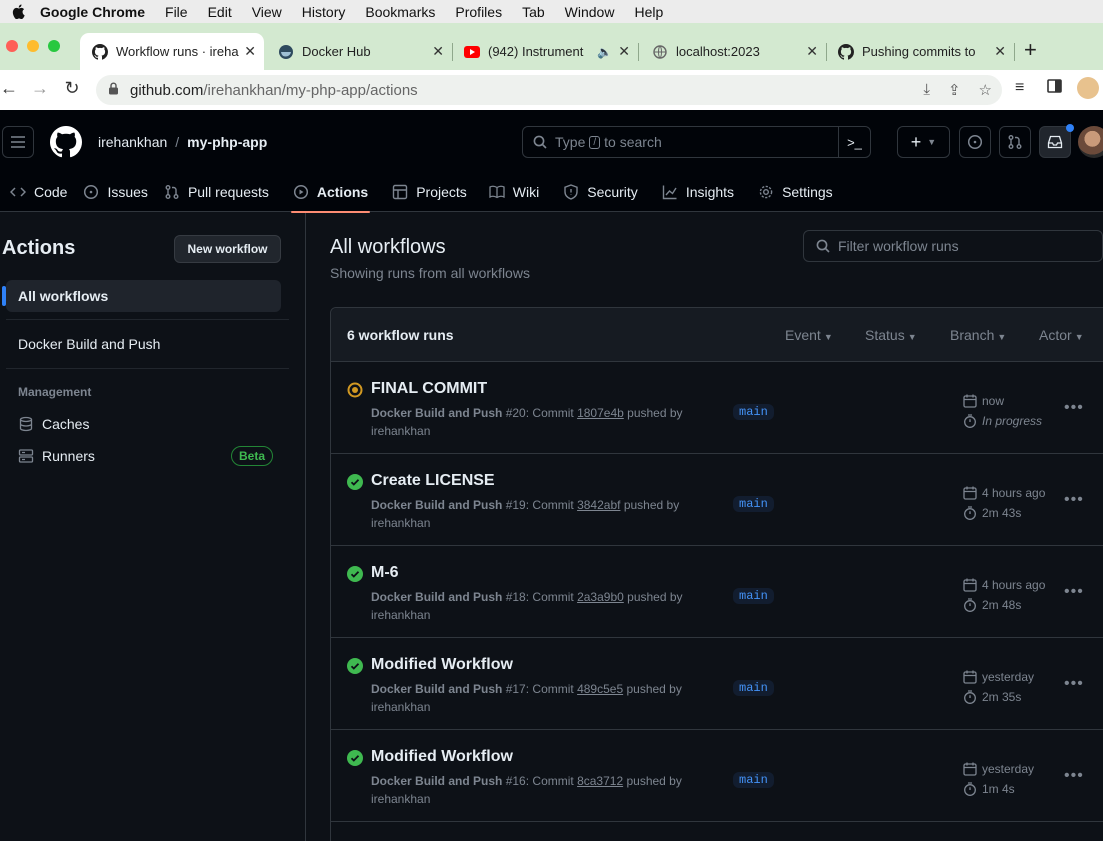 The image size is (1103, 841). I want to click on tab-pull-requests: Pull requests, so click(216, 192).